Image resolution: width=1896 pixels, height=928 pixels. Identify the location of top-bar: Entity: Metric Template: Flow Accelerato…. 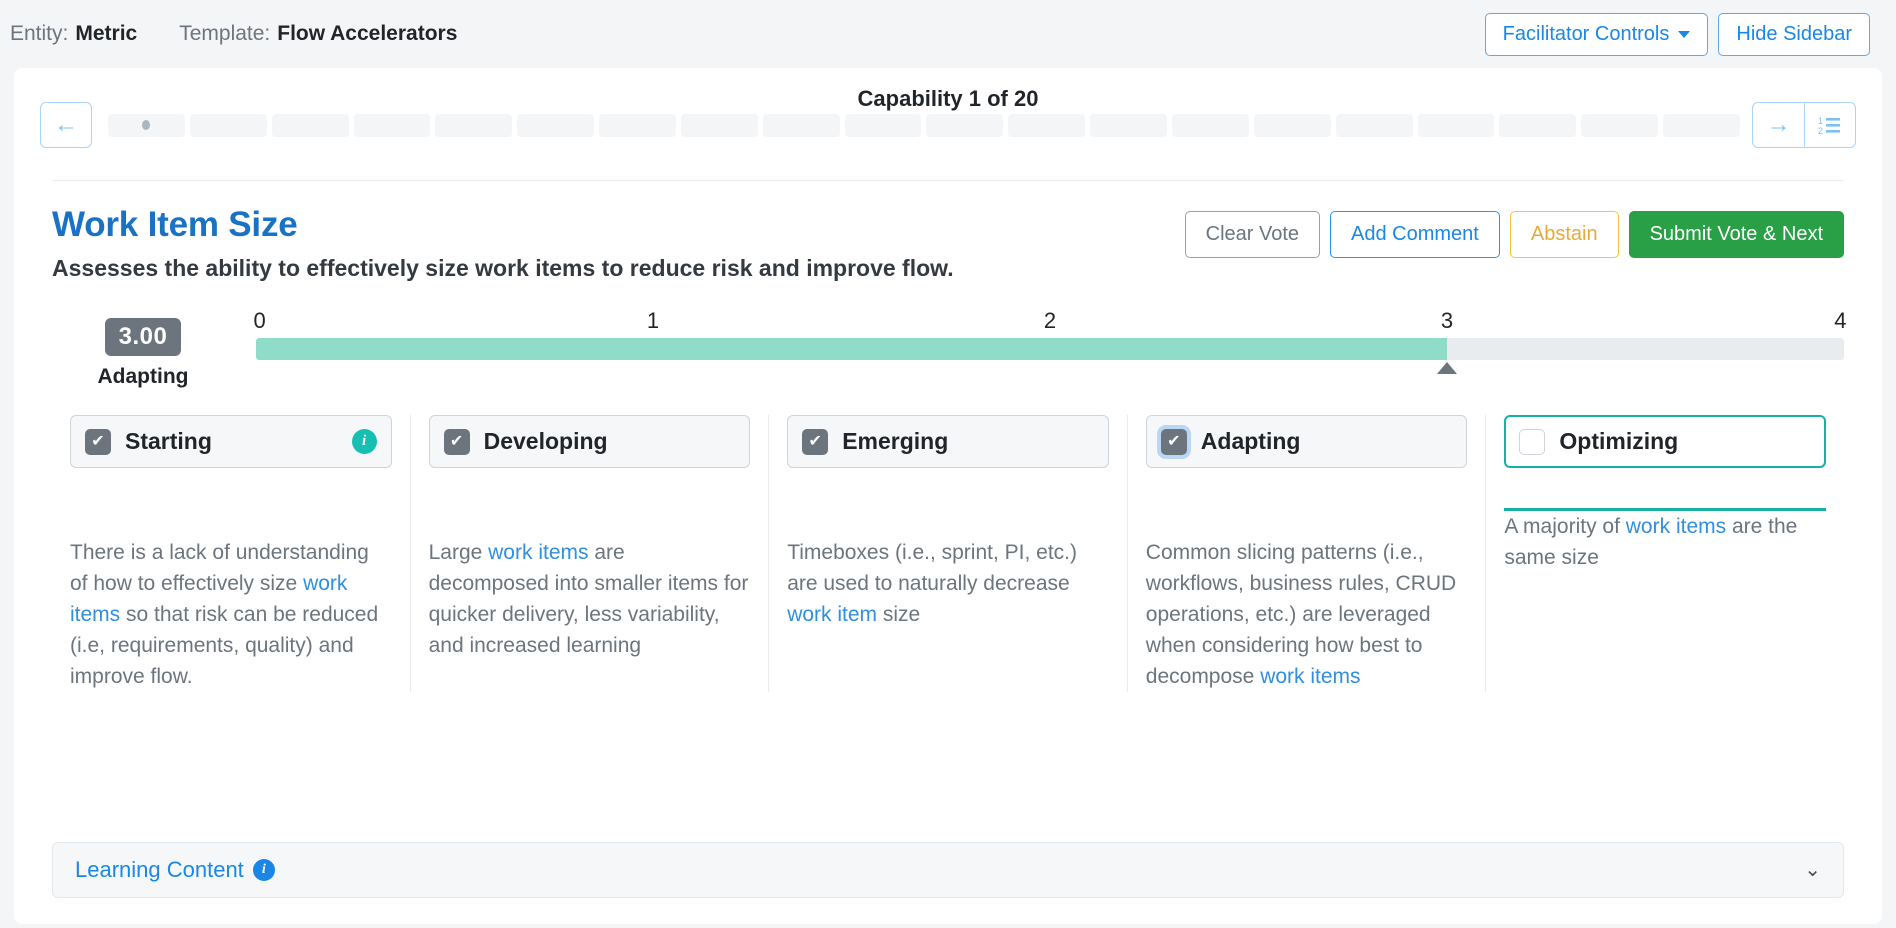
(948, 34).